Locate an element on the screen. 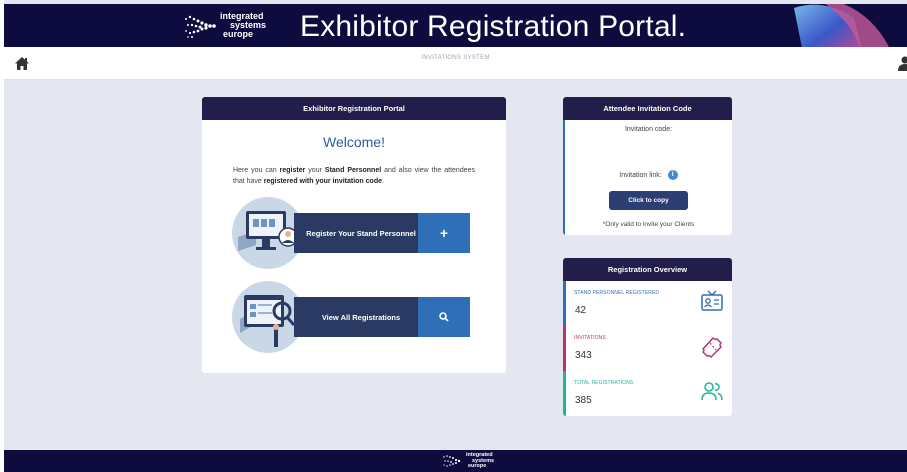  stat-value: 42 is located at coordinates (581, 310).